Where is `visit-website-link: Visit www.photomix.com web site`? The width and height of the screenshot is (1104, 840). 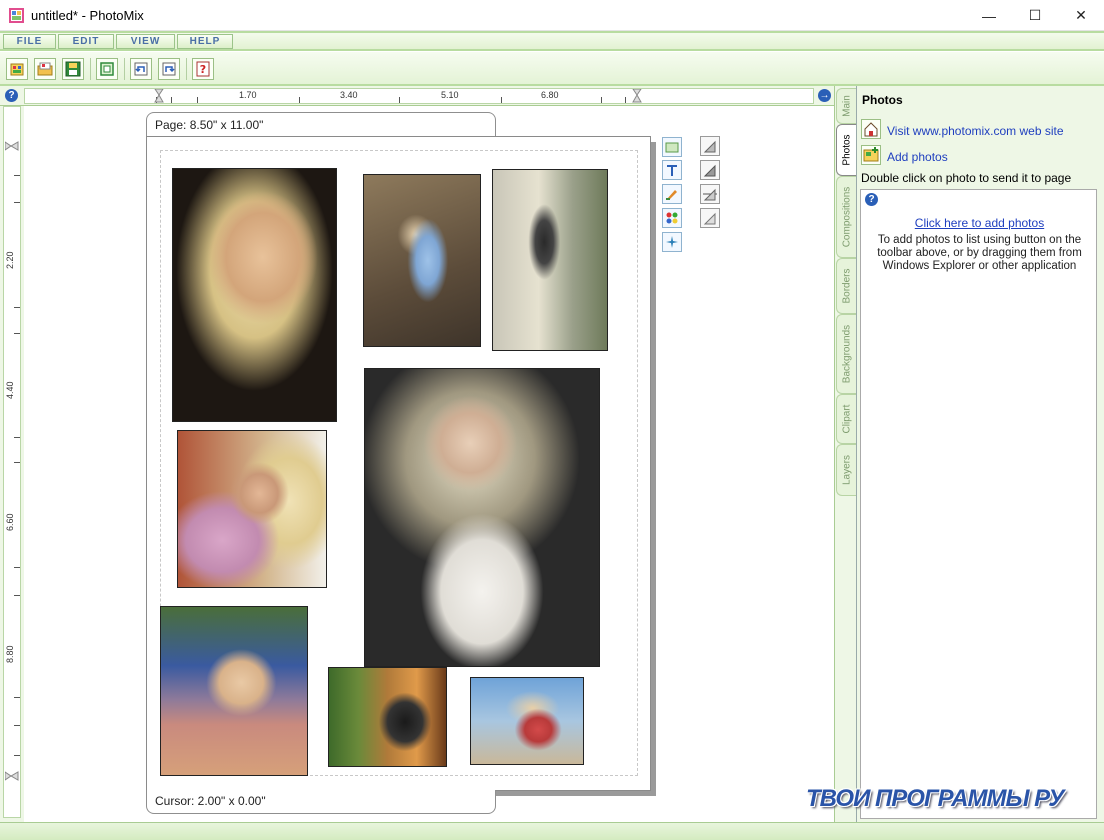
visit-website-link: Visit www.photomix.com web site is located at coordinates (975, 131).